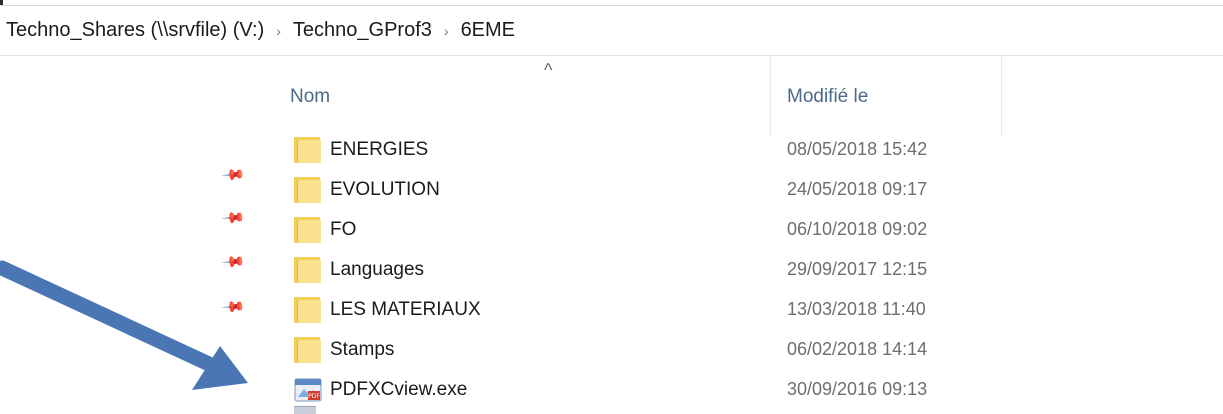 This screenshot has height=414, width=1223. I want to click on file-modified: 24/05/2018 09:17, so click(857, 189).